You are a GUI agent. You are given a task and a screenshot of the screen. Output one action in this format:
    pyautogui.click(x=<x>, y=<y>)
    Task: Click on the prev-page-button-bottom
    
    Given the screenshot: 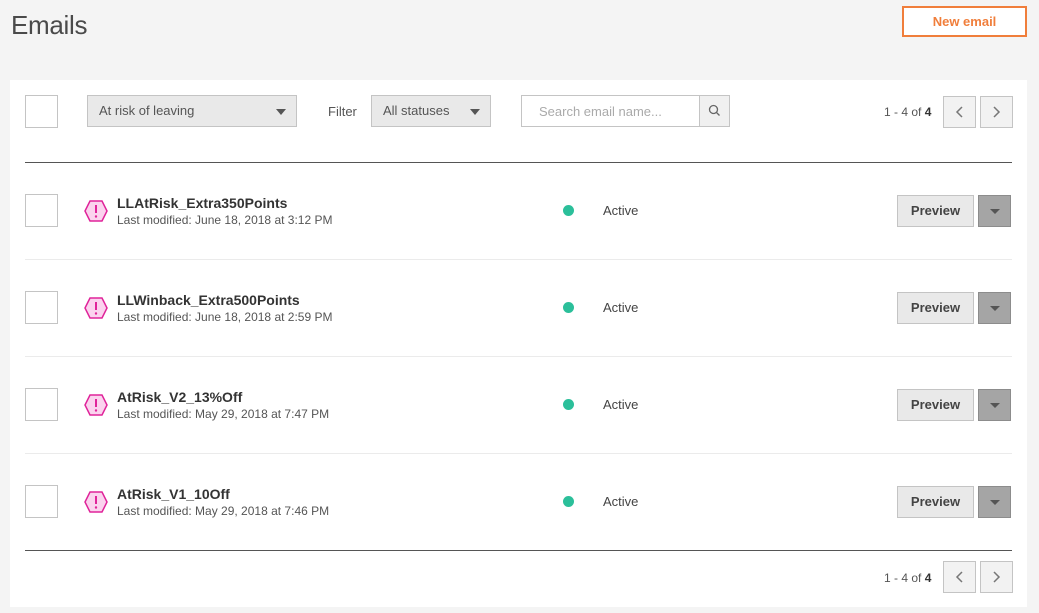 What is the action you would take?
    pyautogui.click(x=959, y=577)
    